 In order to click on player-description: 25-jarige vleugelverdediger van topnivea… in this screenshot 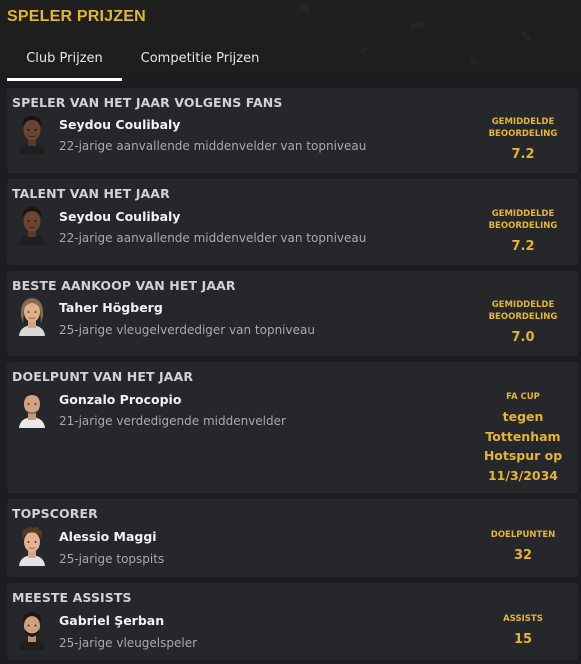, I will do `click(187, 330)`.